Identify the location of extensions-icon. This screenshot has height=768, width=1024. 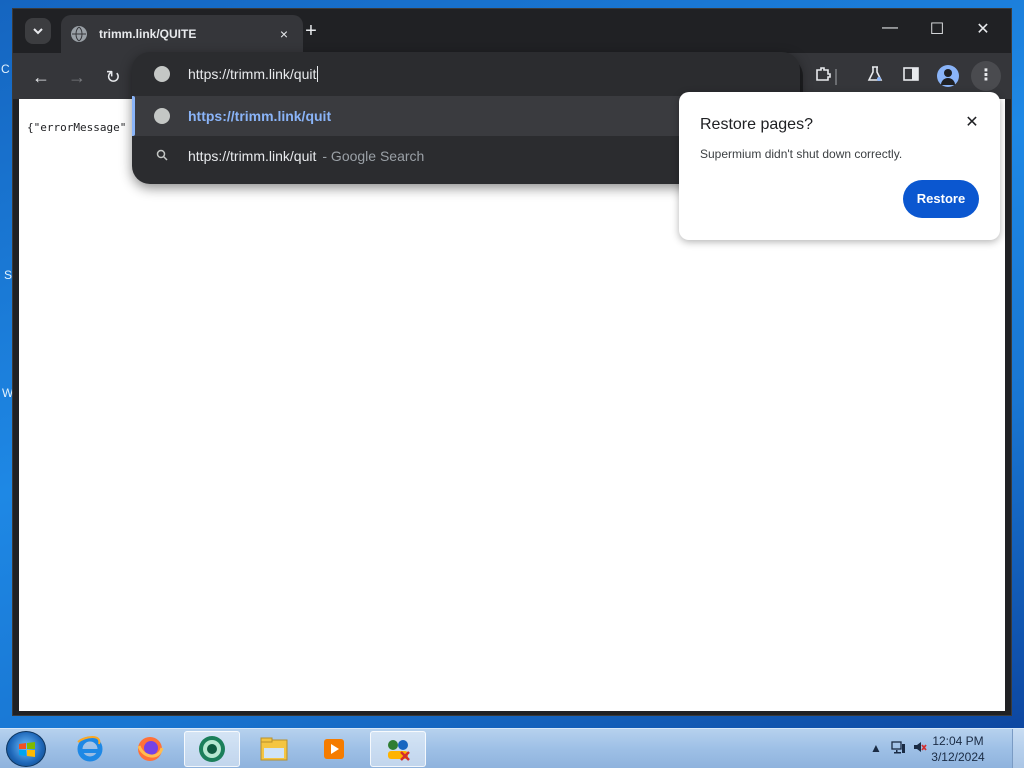
(823, 77).